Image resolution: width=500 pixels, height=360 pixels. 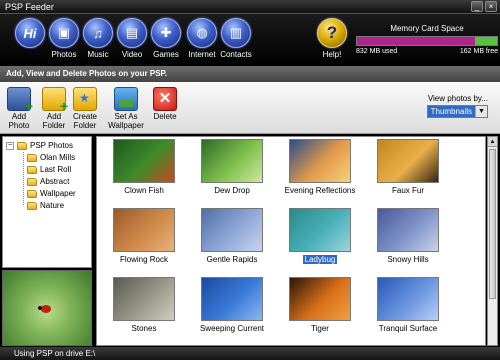 What do you see at coordinates (55, 181) in the screenshot?
I see `tree-item-label: Abstract` at bounding box center [55, 181].